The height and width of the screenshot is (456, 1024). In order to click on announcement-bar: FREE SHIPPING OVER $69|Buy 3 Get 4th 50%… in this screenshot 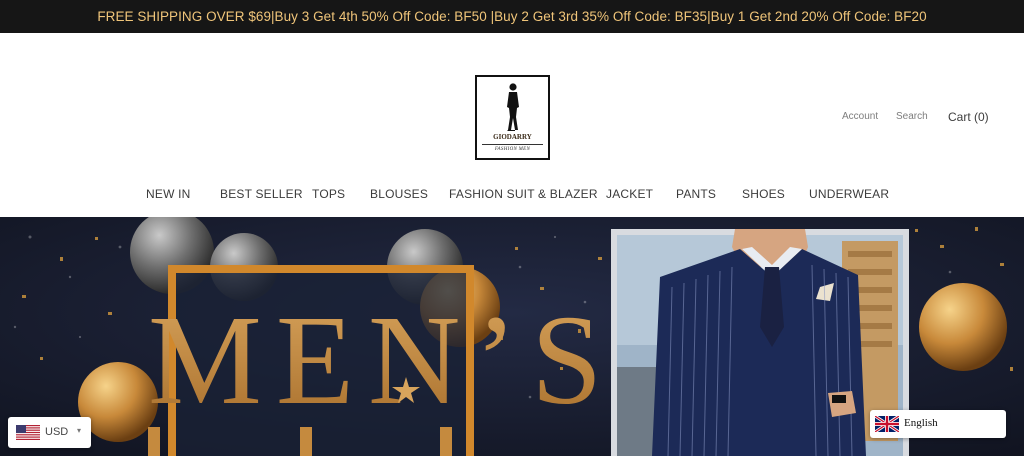, I will do `click(512, 16)`.